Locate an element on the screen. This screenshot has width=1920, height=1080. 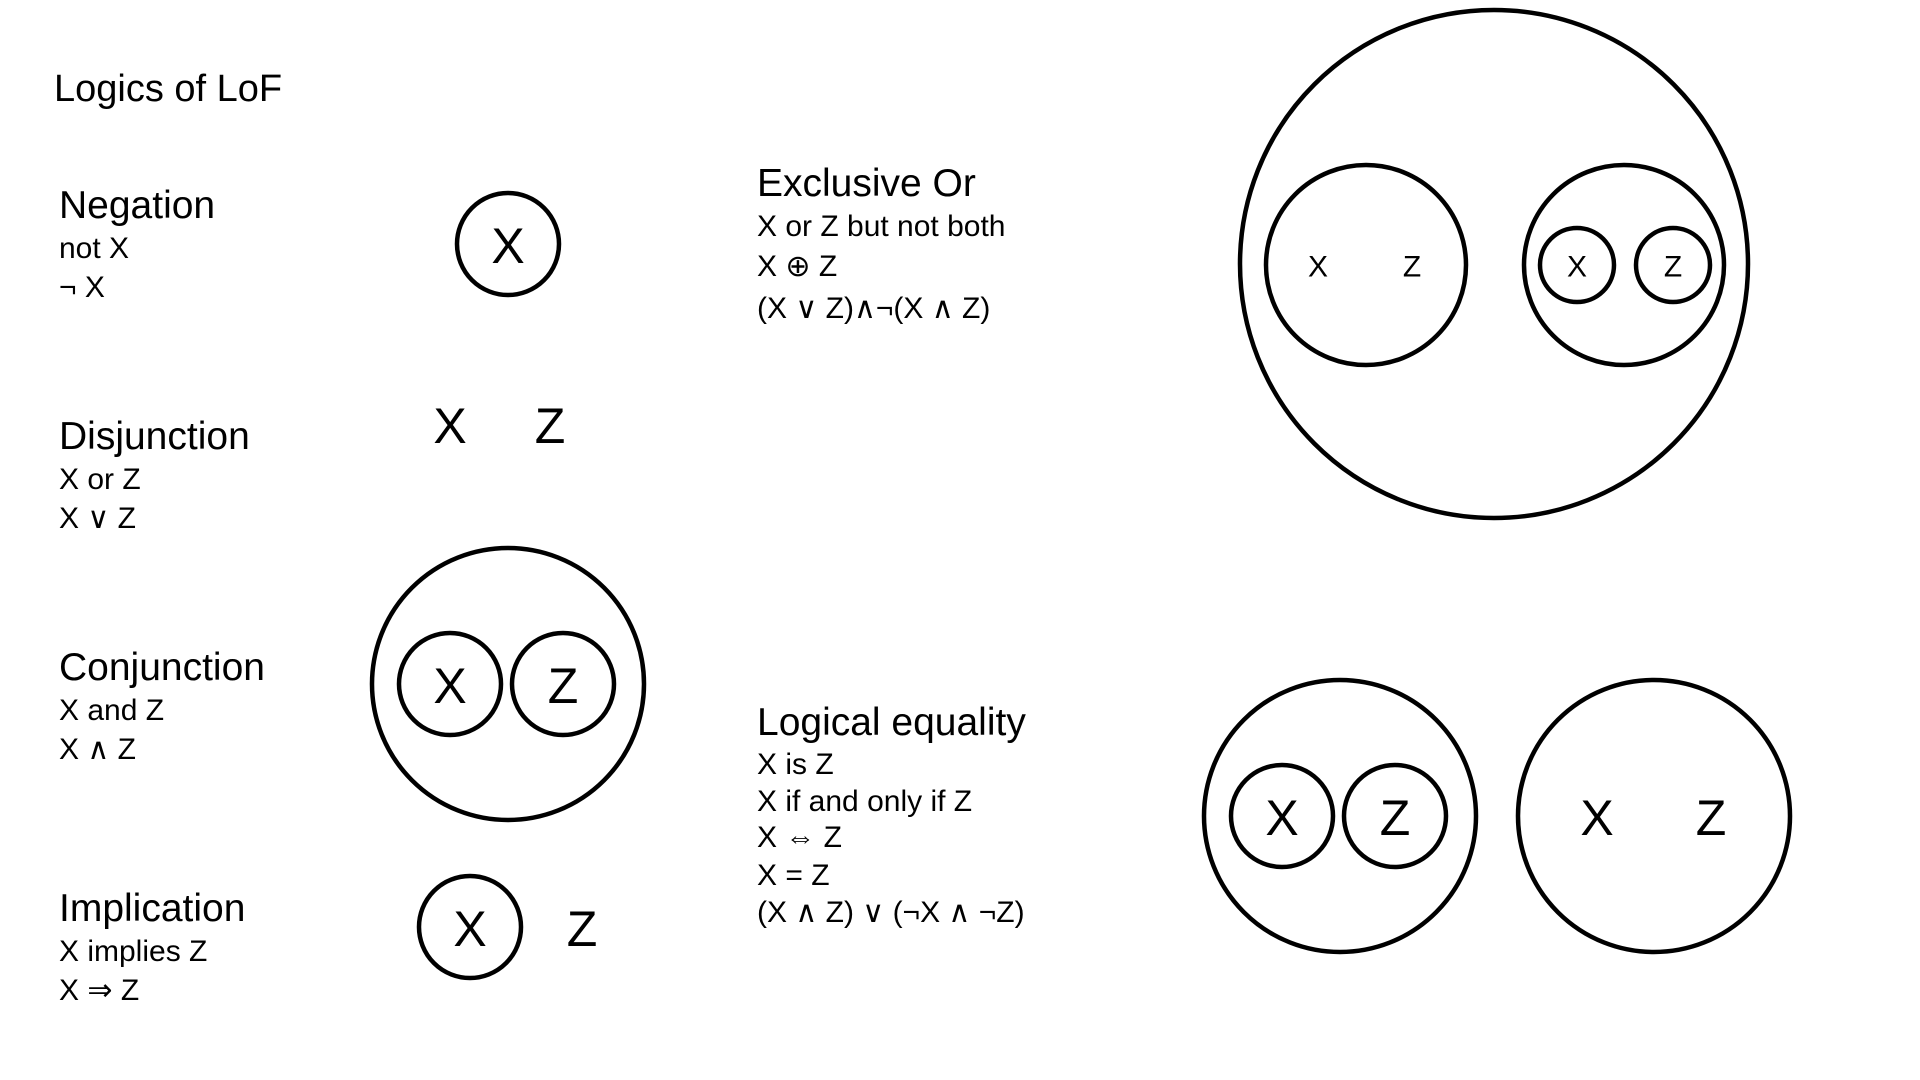
xor-left-z-label: Z is located at coordinates (1412, 267).